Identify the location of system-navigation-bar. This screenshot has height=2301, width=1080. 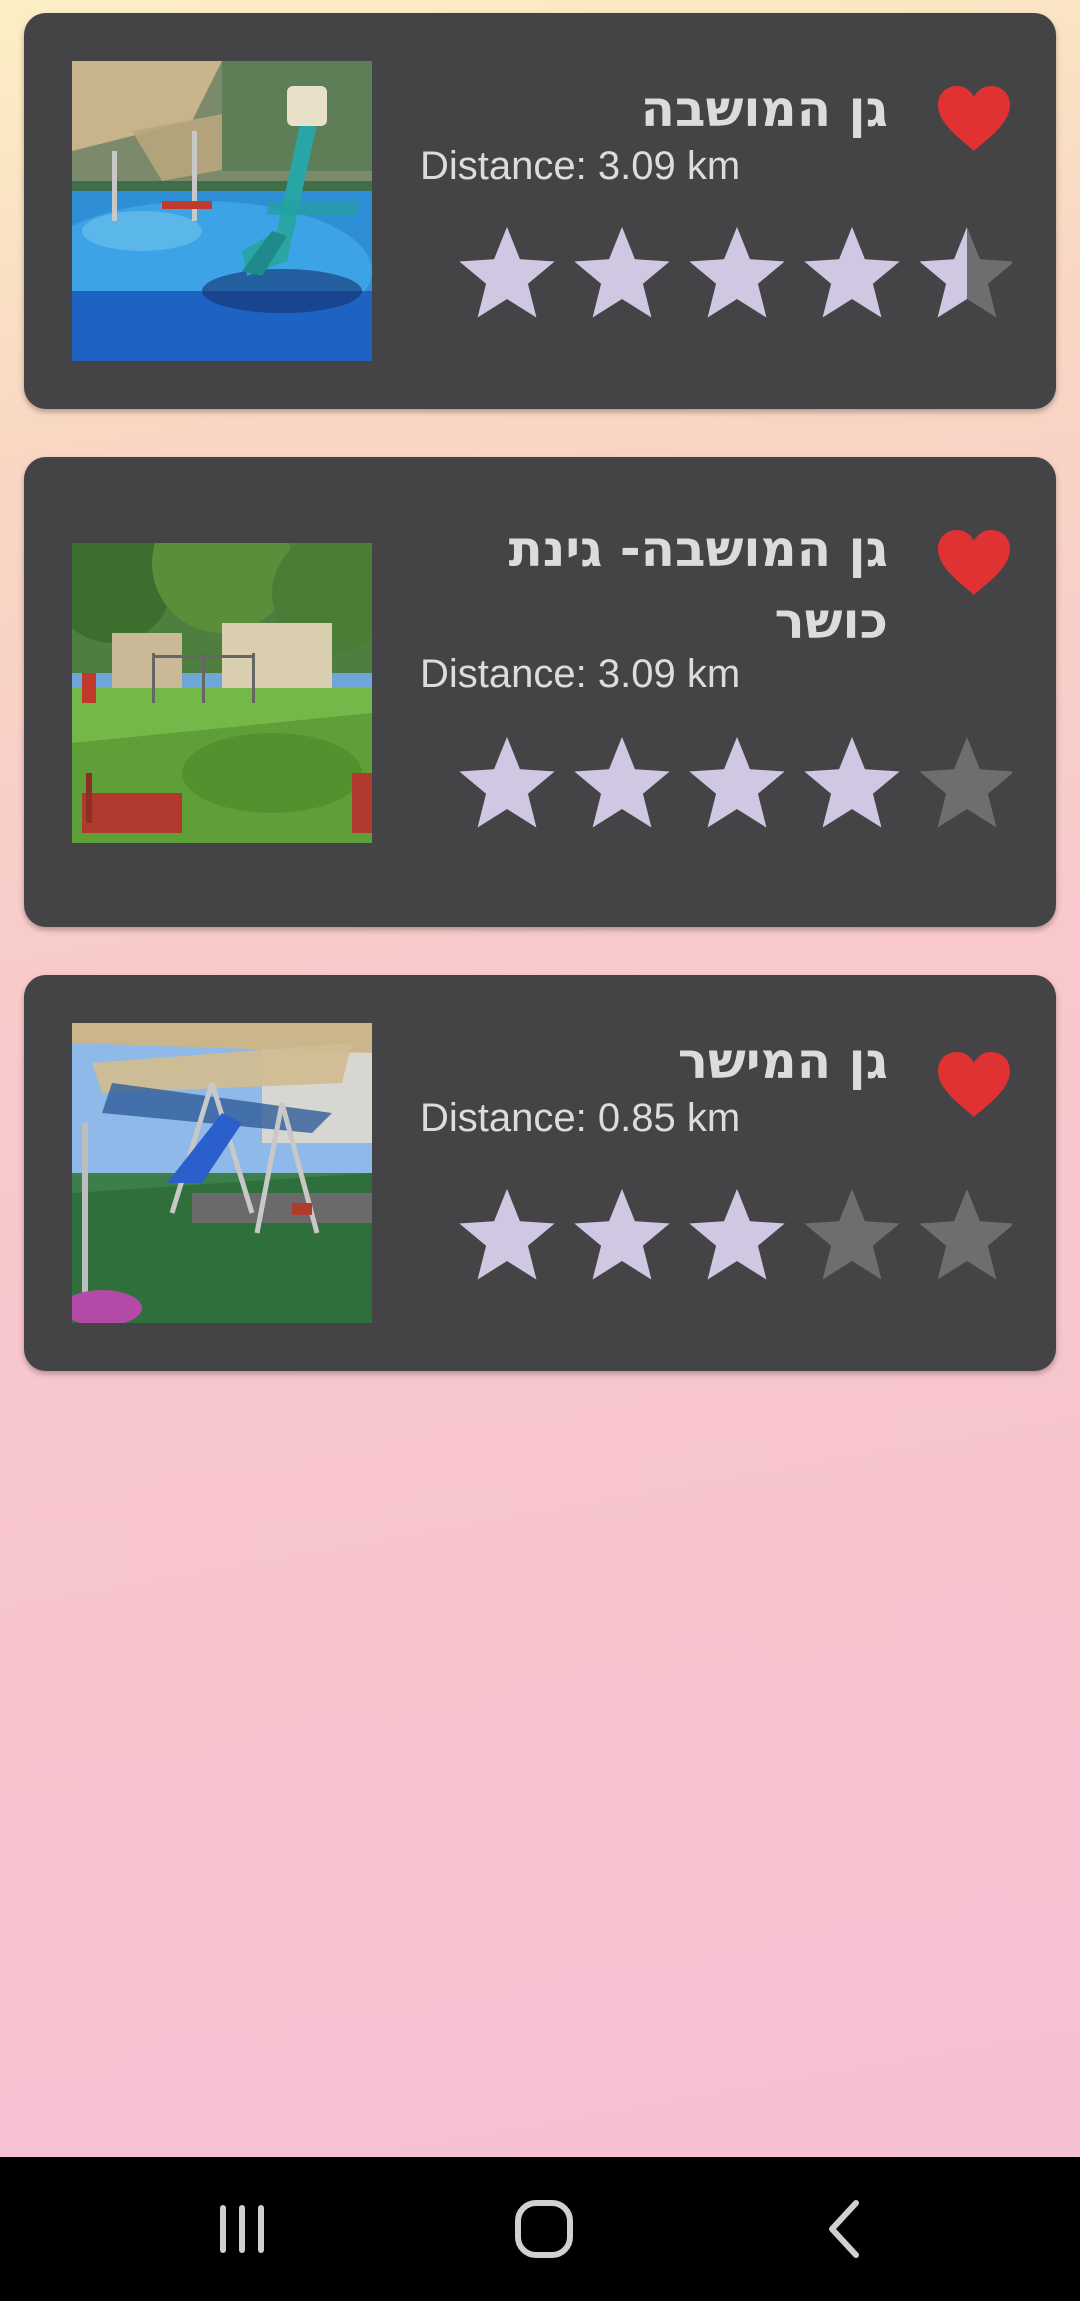
(540, 2229).